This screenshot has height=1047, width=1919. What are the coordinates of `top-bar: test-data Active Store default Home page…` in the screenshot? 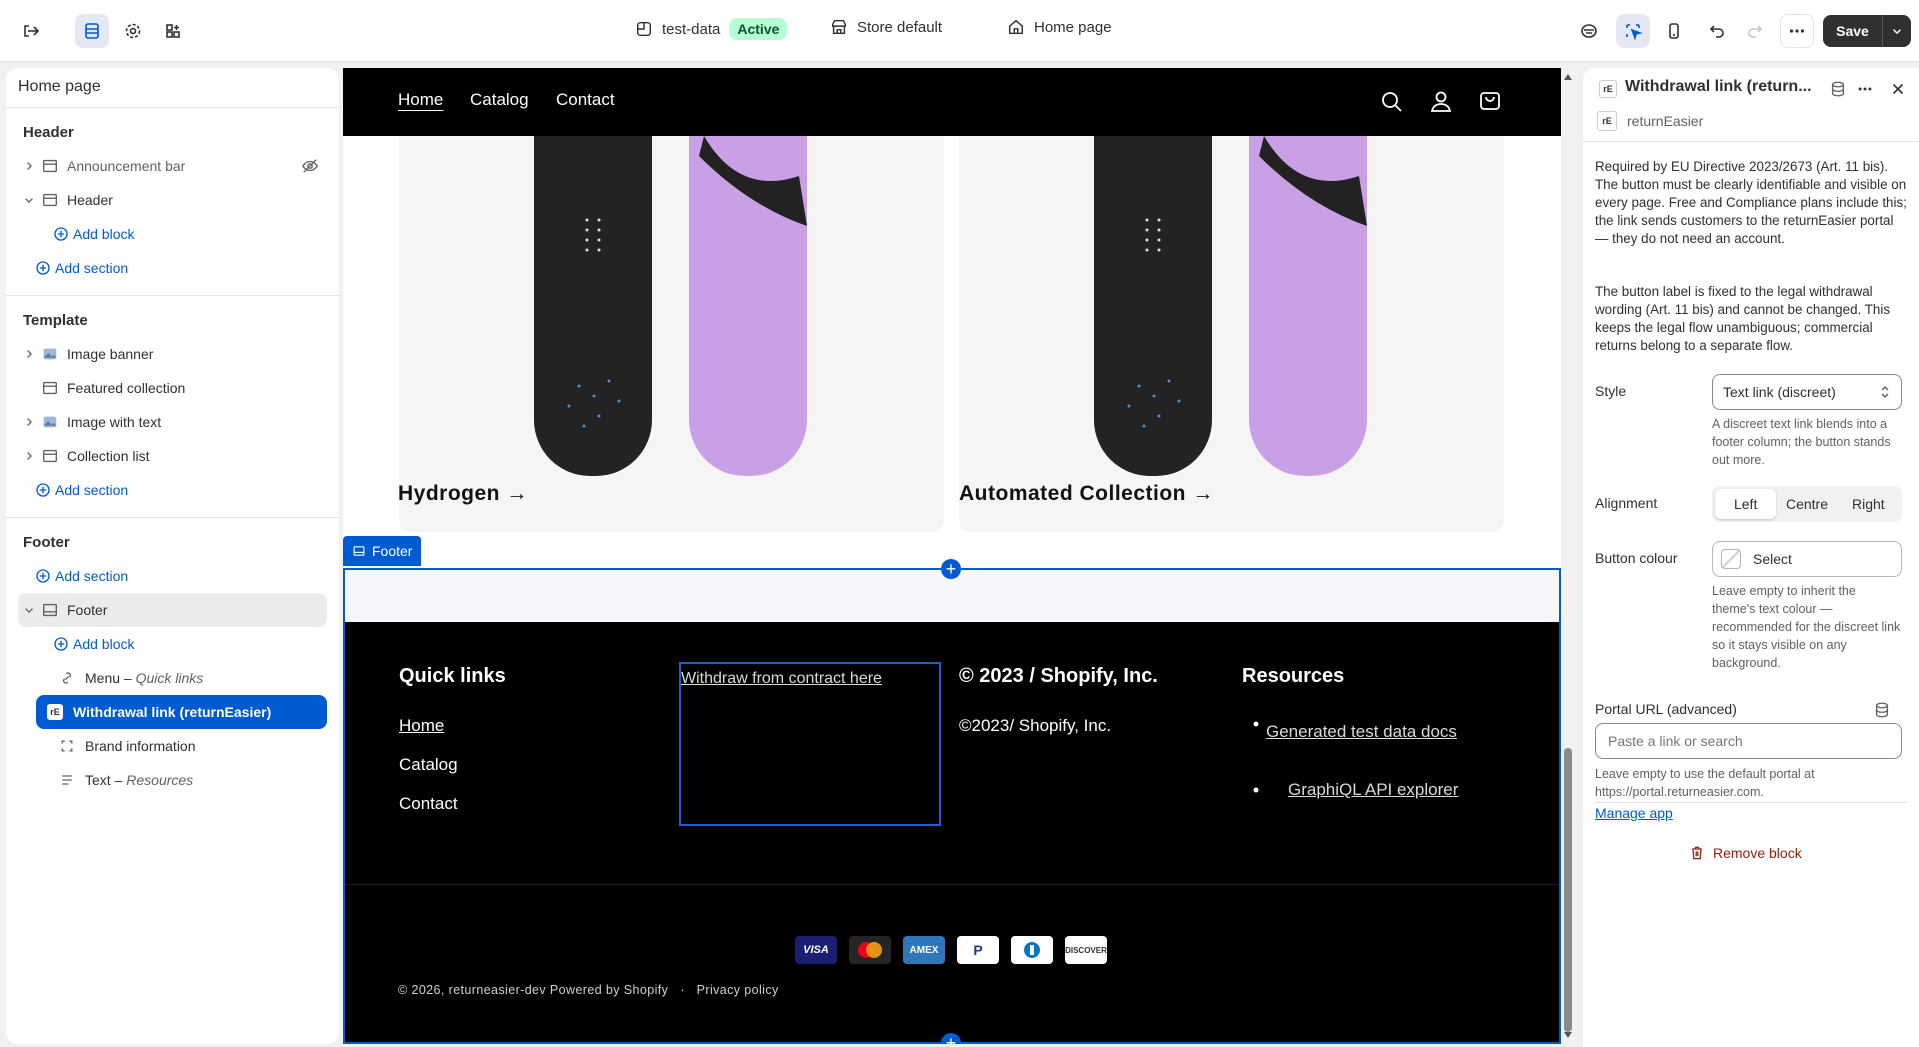 It's located at (959, 31).